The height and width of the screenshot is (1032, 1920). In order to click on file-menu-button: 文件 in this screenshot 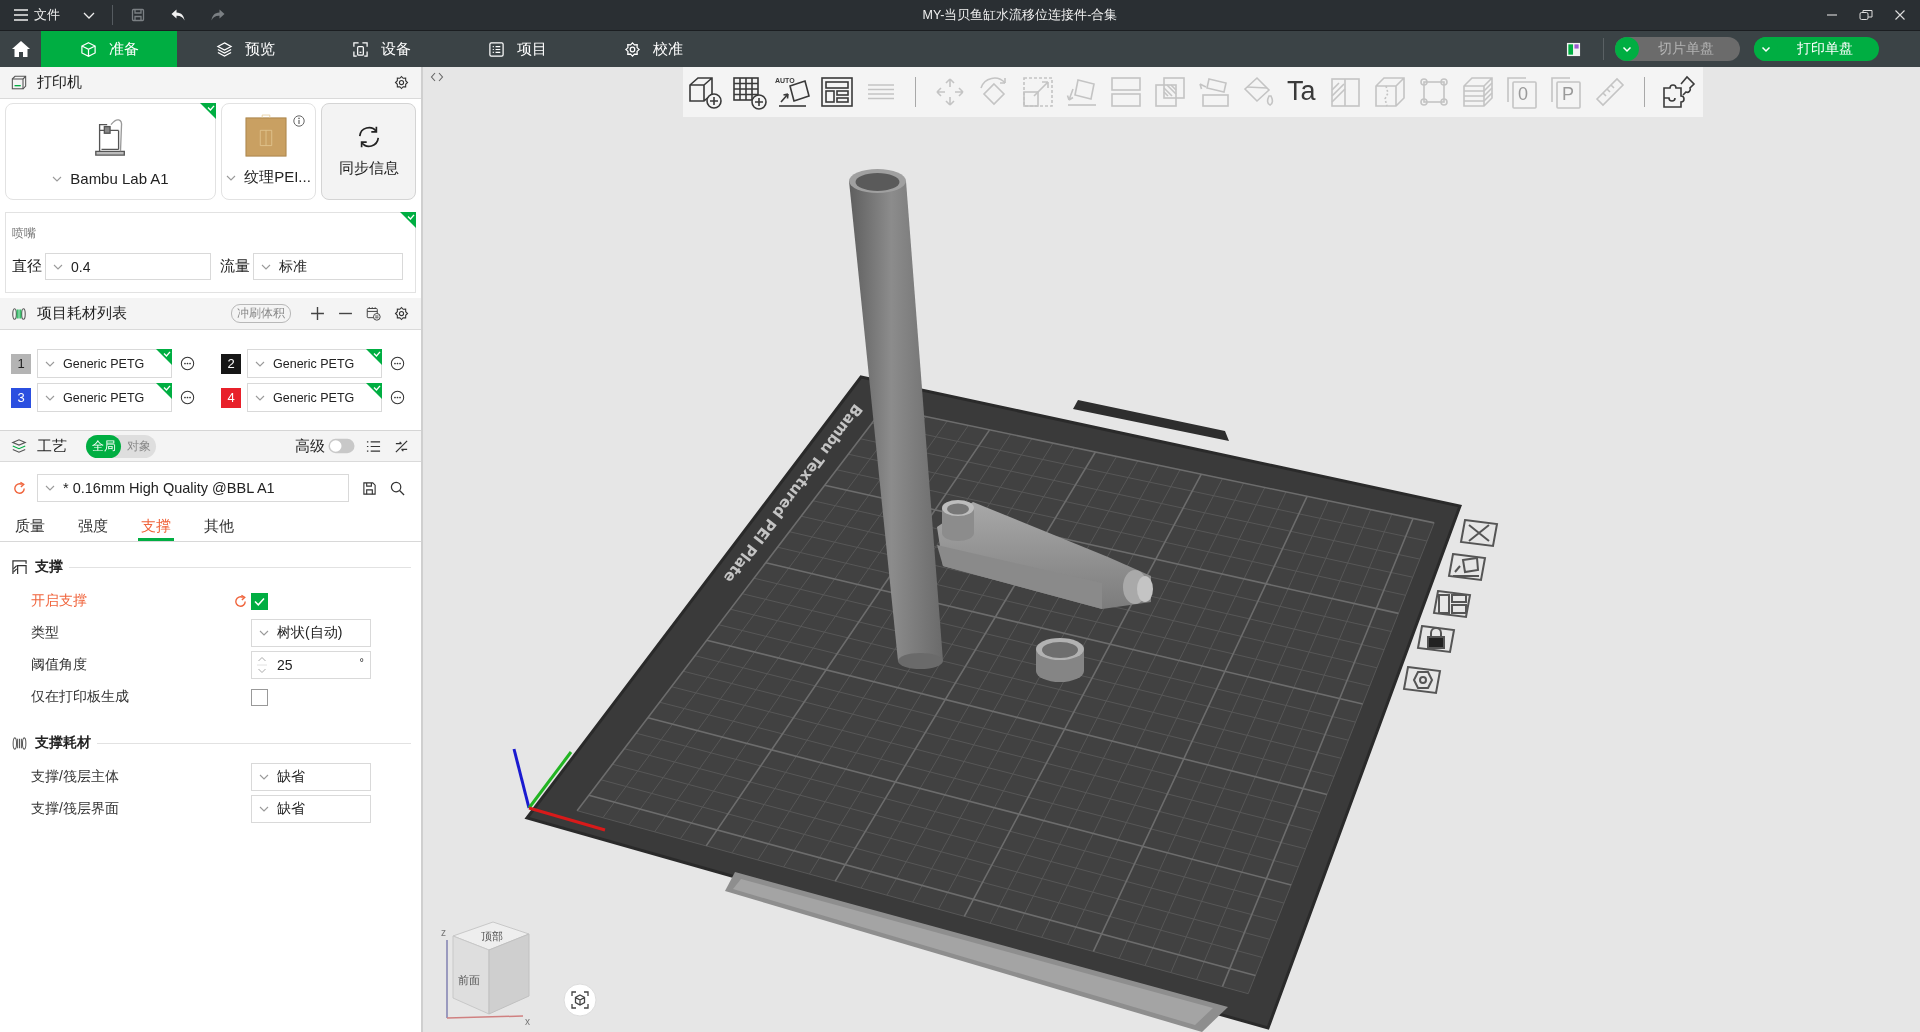, I will do `click(54, 15)`.